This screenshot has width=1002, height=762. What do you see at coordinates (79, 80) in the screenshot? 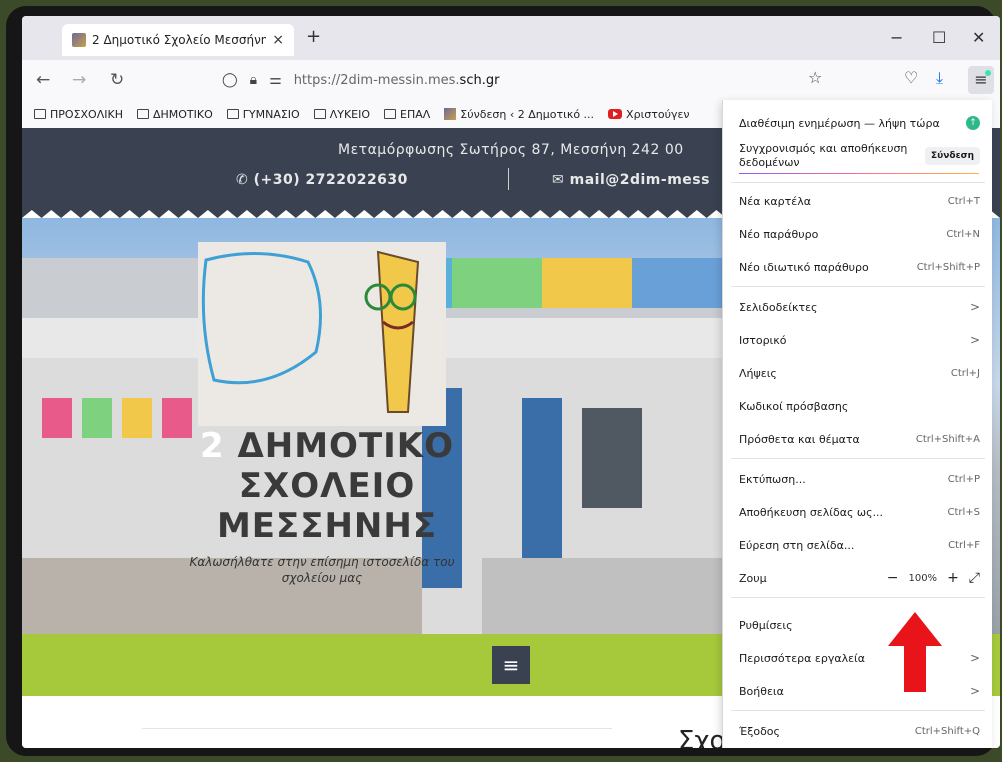
I see `forward-icon: →` at bounding box center [79, 80].